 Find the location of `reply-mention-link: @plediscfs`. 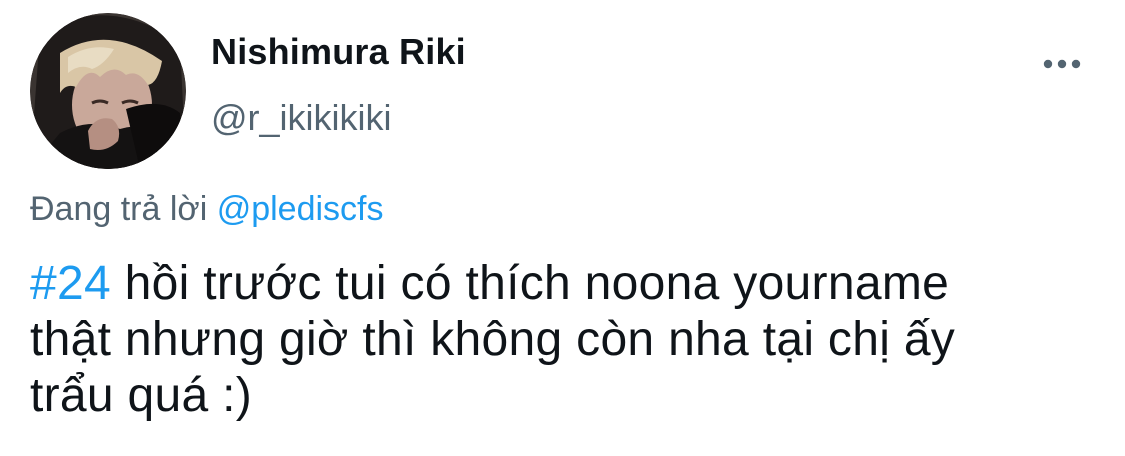

reply-mention-link: @plediscfs is located at coordinates (300, 209).